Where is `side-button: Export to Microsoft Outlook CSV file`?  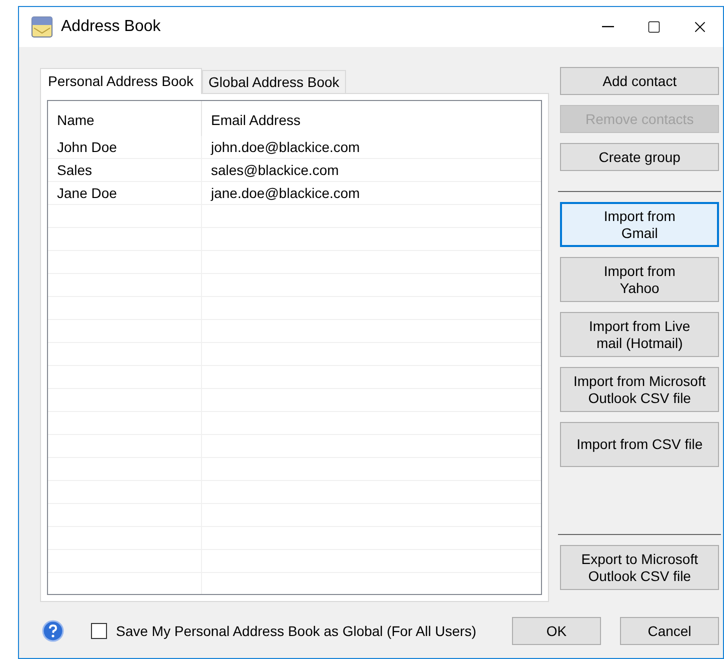
side-button: Export to Microsoft Outlook CSV file is located at coordinates (639, 567).